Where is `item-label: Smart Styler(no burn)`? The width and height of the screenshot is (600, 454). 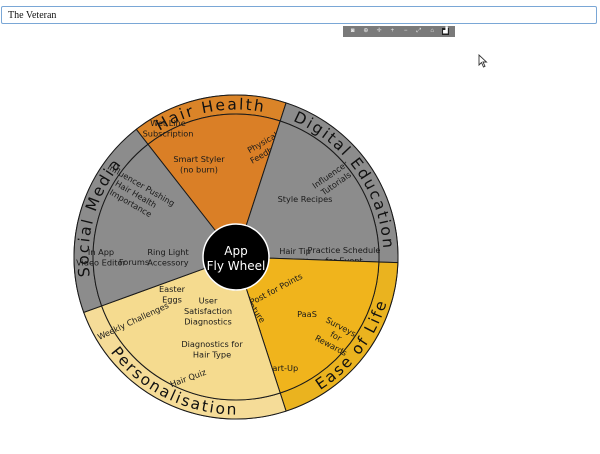 item-label: Smart Styler(no burn) is located at coordinates (199, 164).